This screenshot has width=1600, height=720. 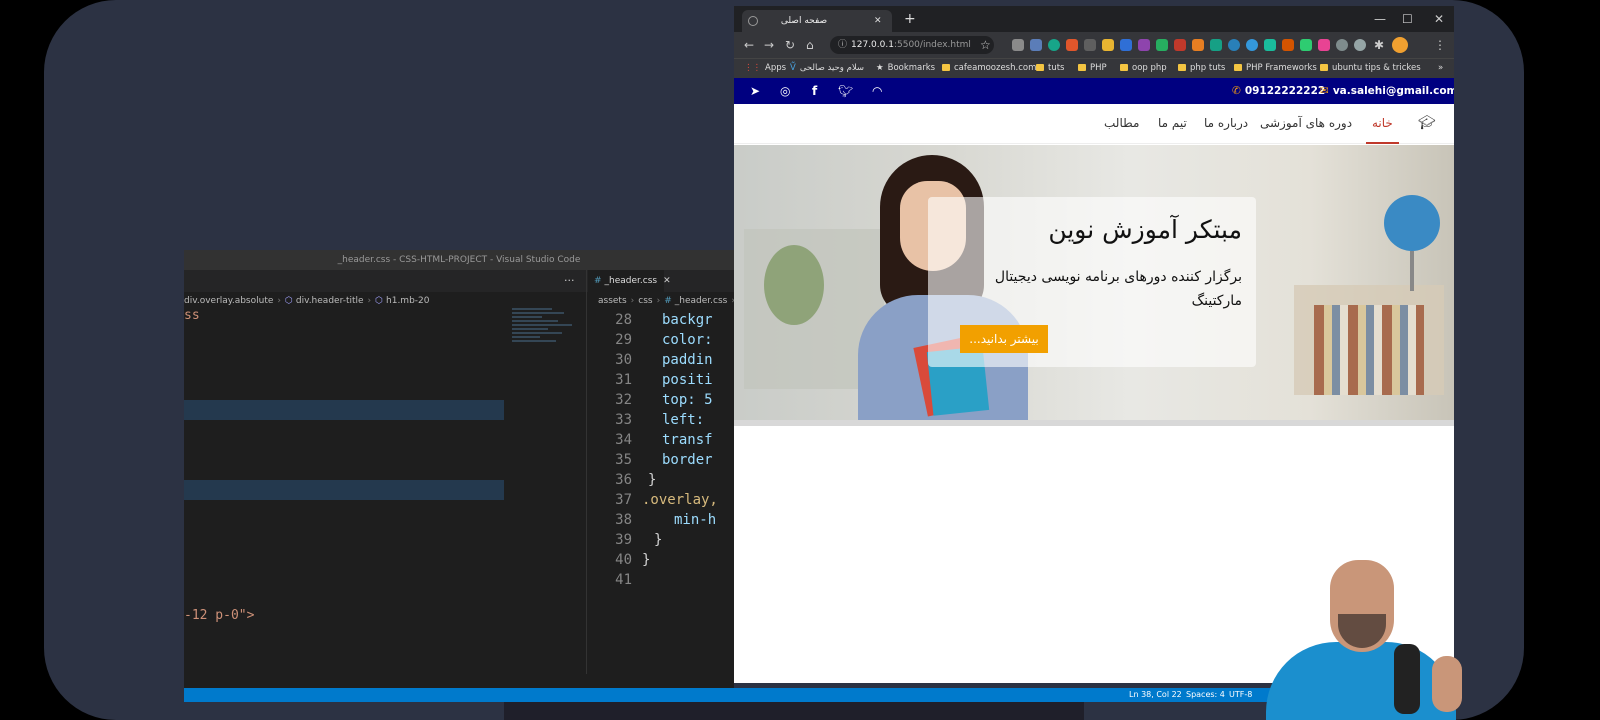 I want to click on chevron-right-icon: ›, so click(x=658, y=301).